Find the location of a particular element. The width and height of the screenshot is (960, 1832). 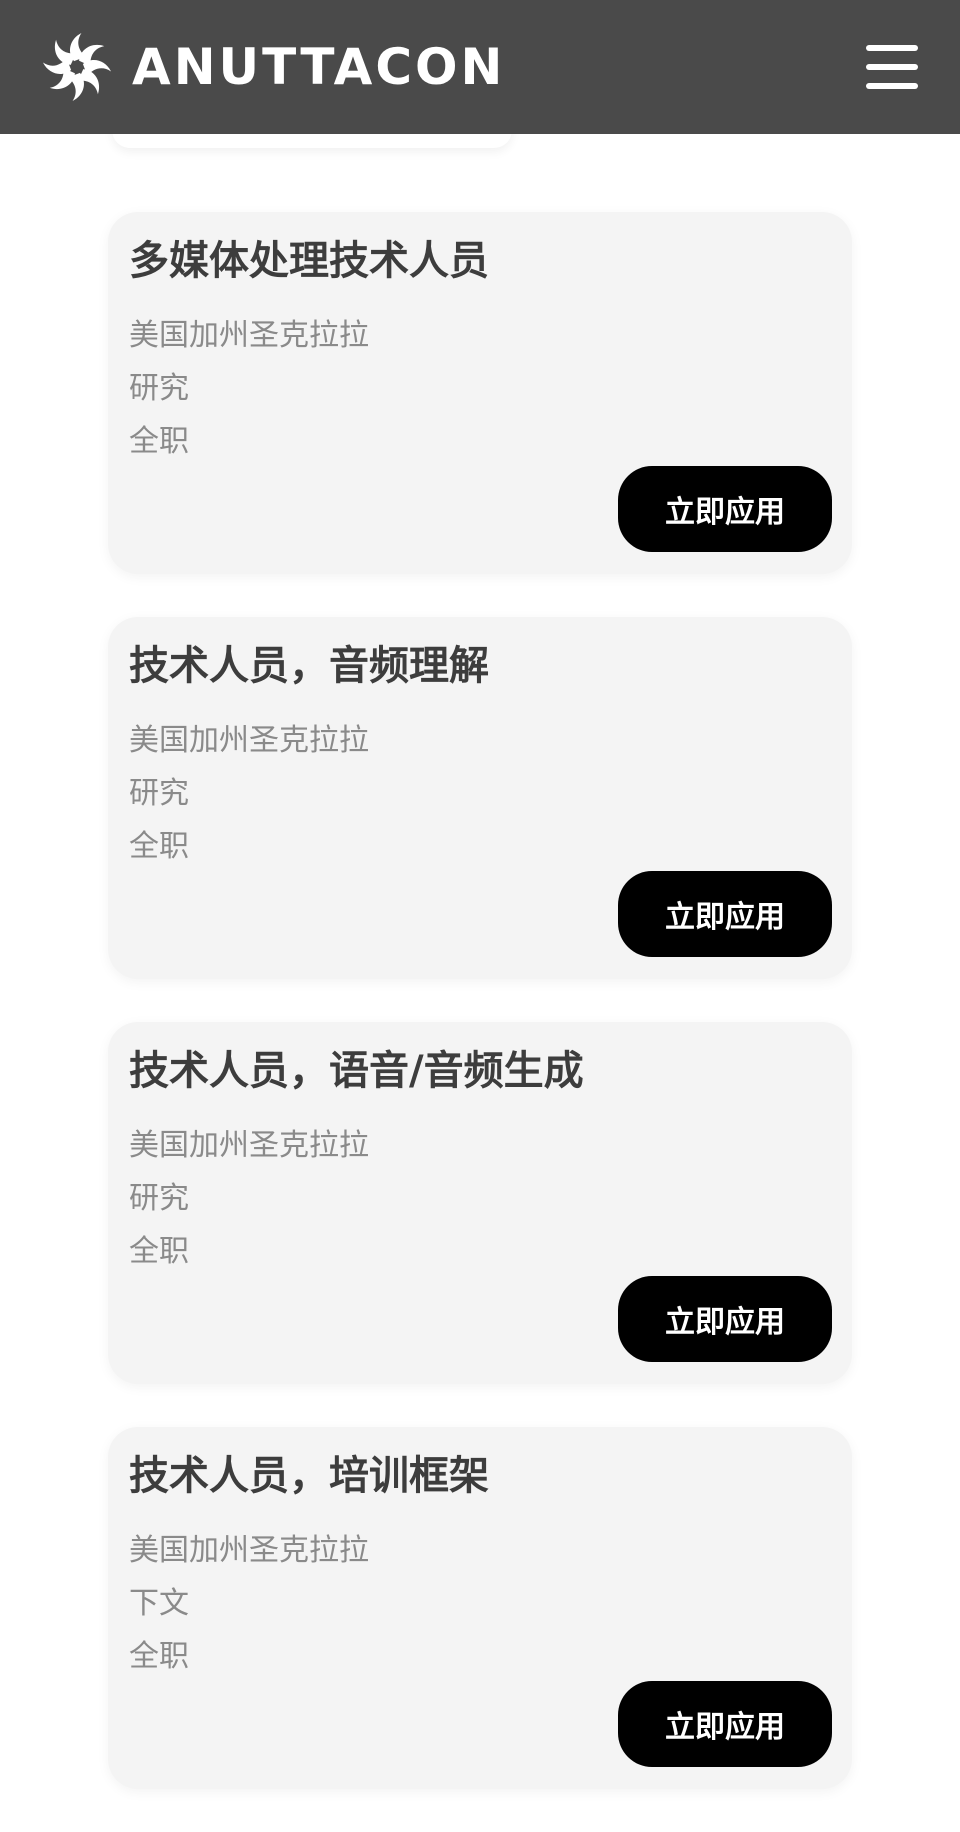

pinwheel-logo-icon is located at coordinates (77, 67).